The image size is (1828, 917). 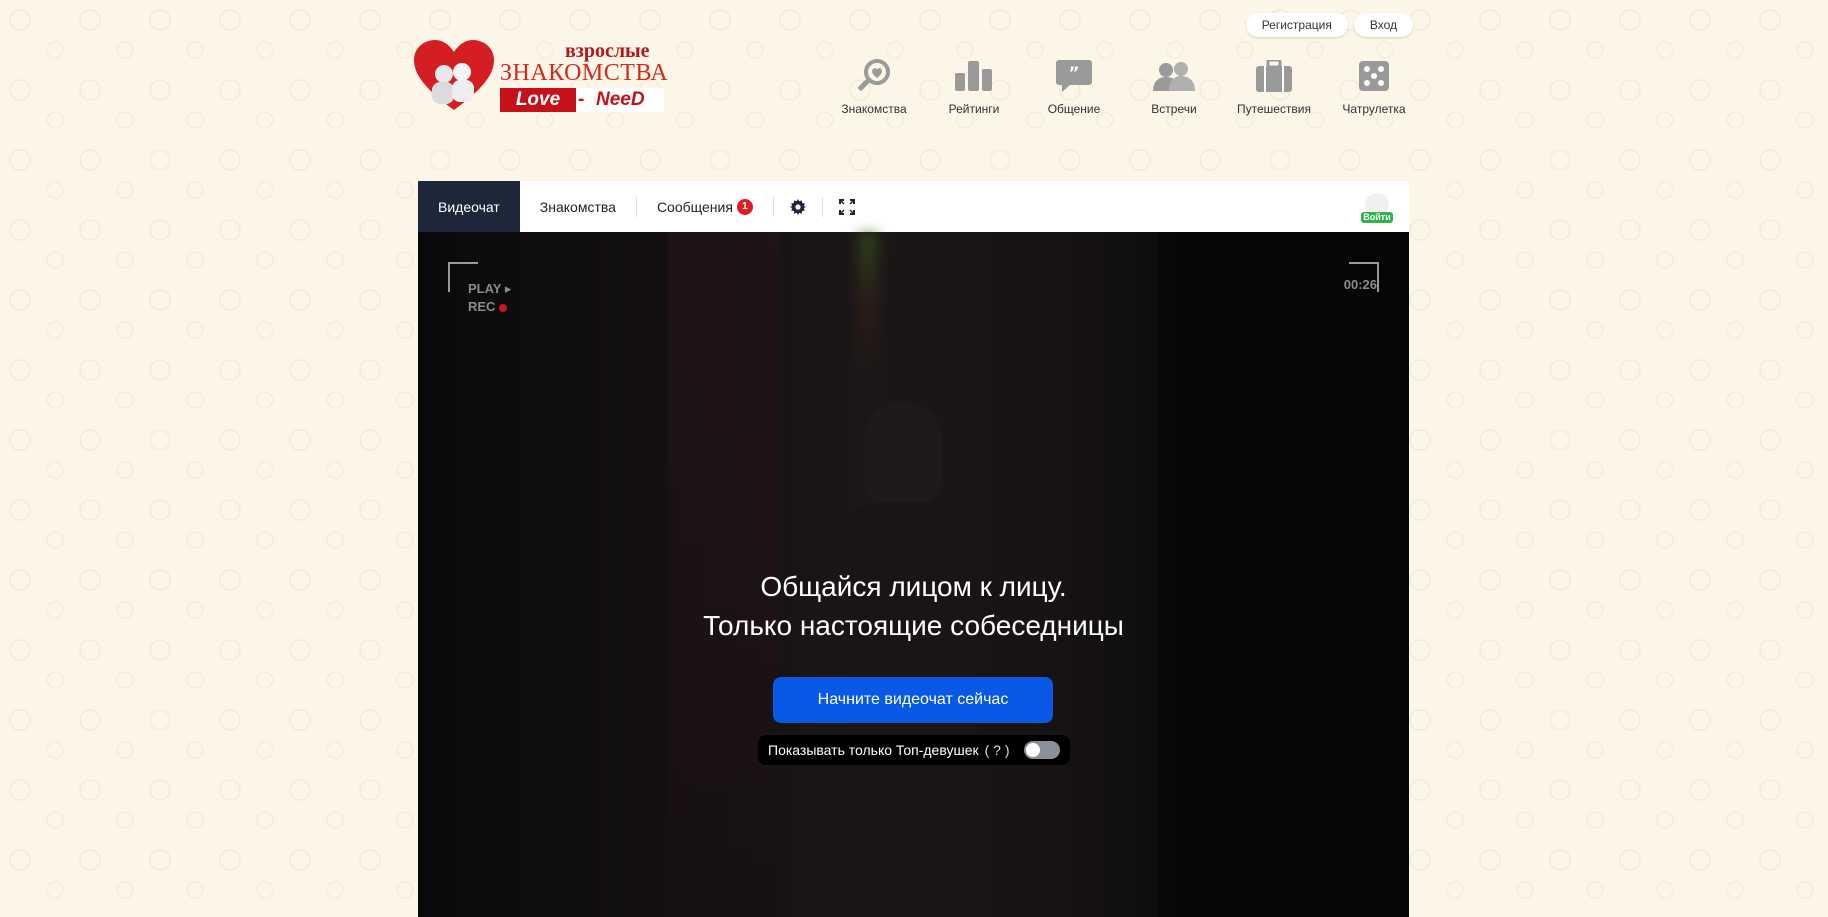 I want to click on login-button: Вход, so click(x=1383, y=25).